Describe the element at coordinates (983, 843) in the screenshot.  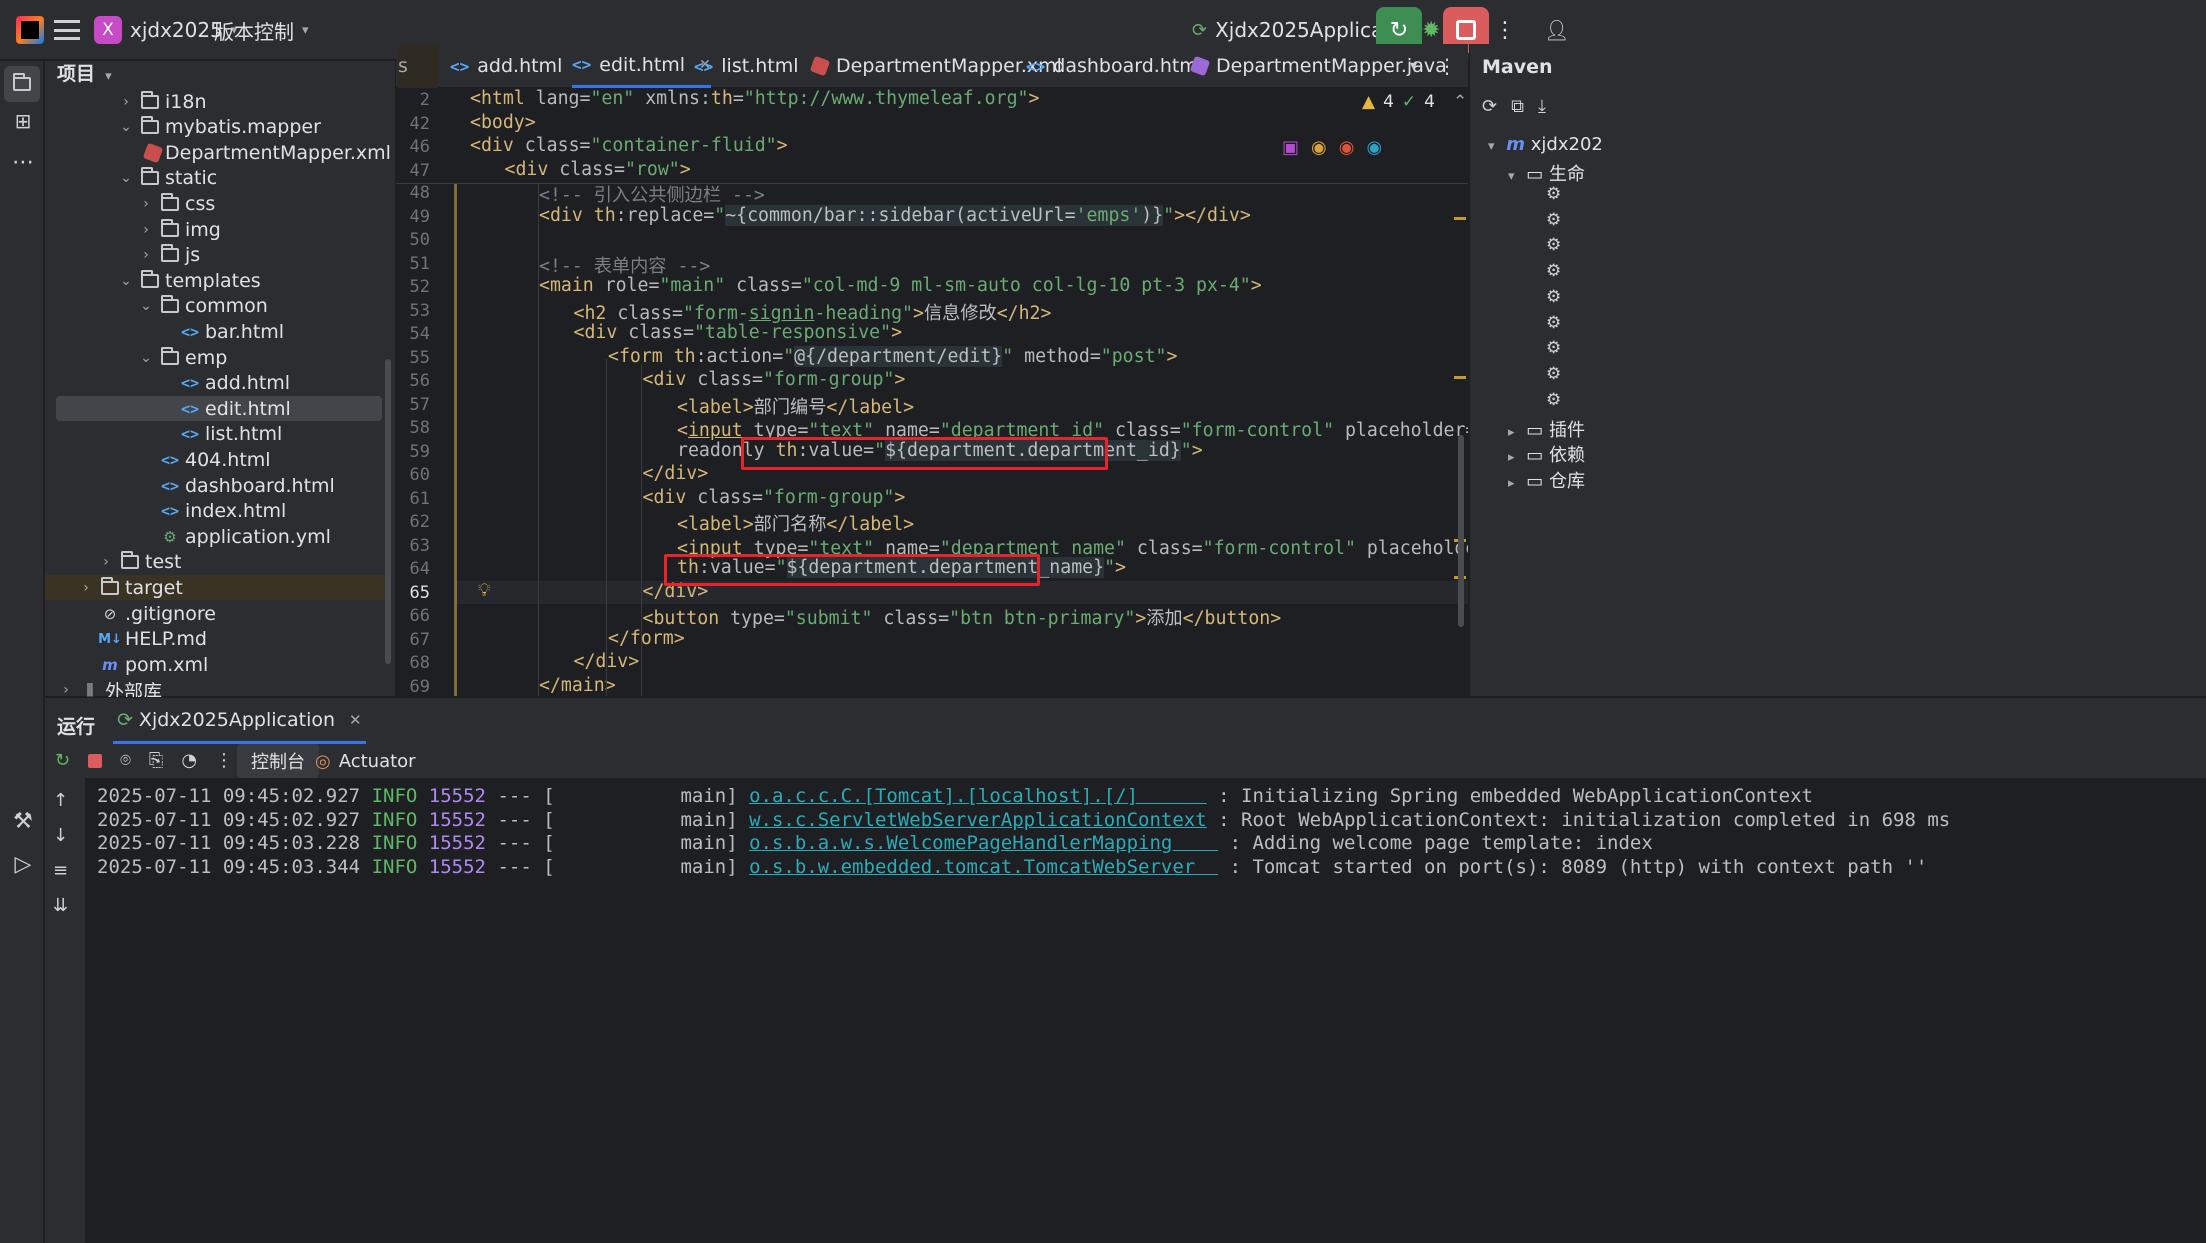
I see `log-logger: o.s.b.a.w.s.WelcomePageHandlerMapping` at that location.